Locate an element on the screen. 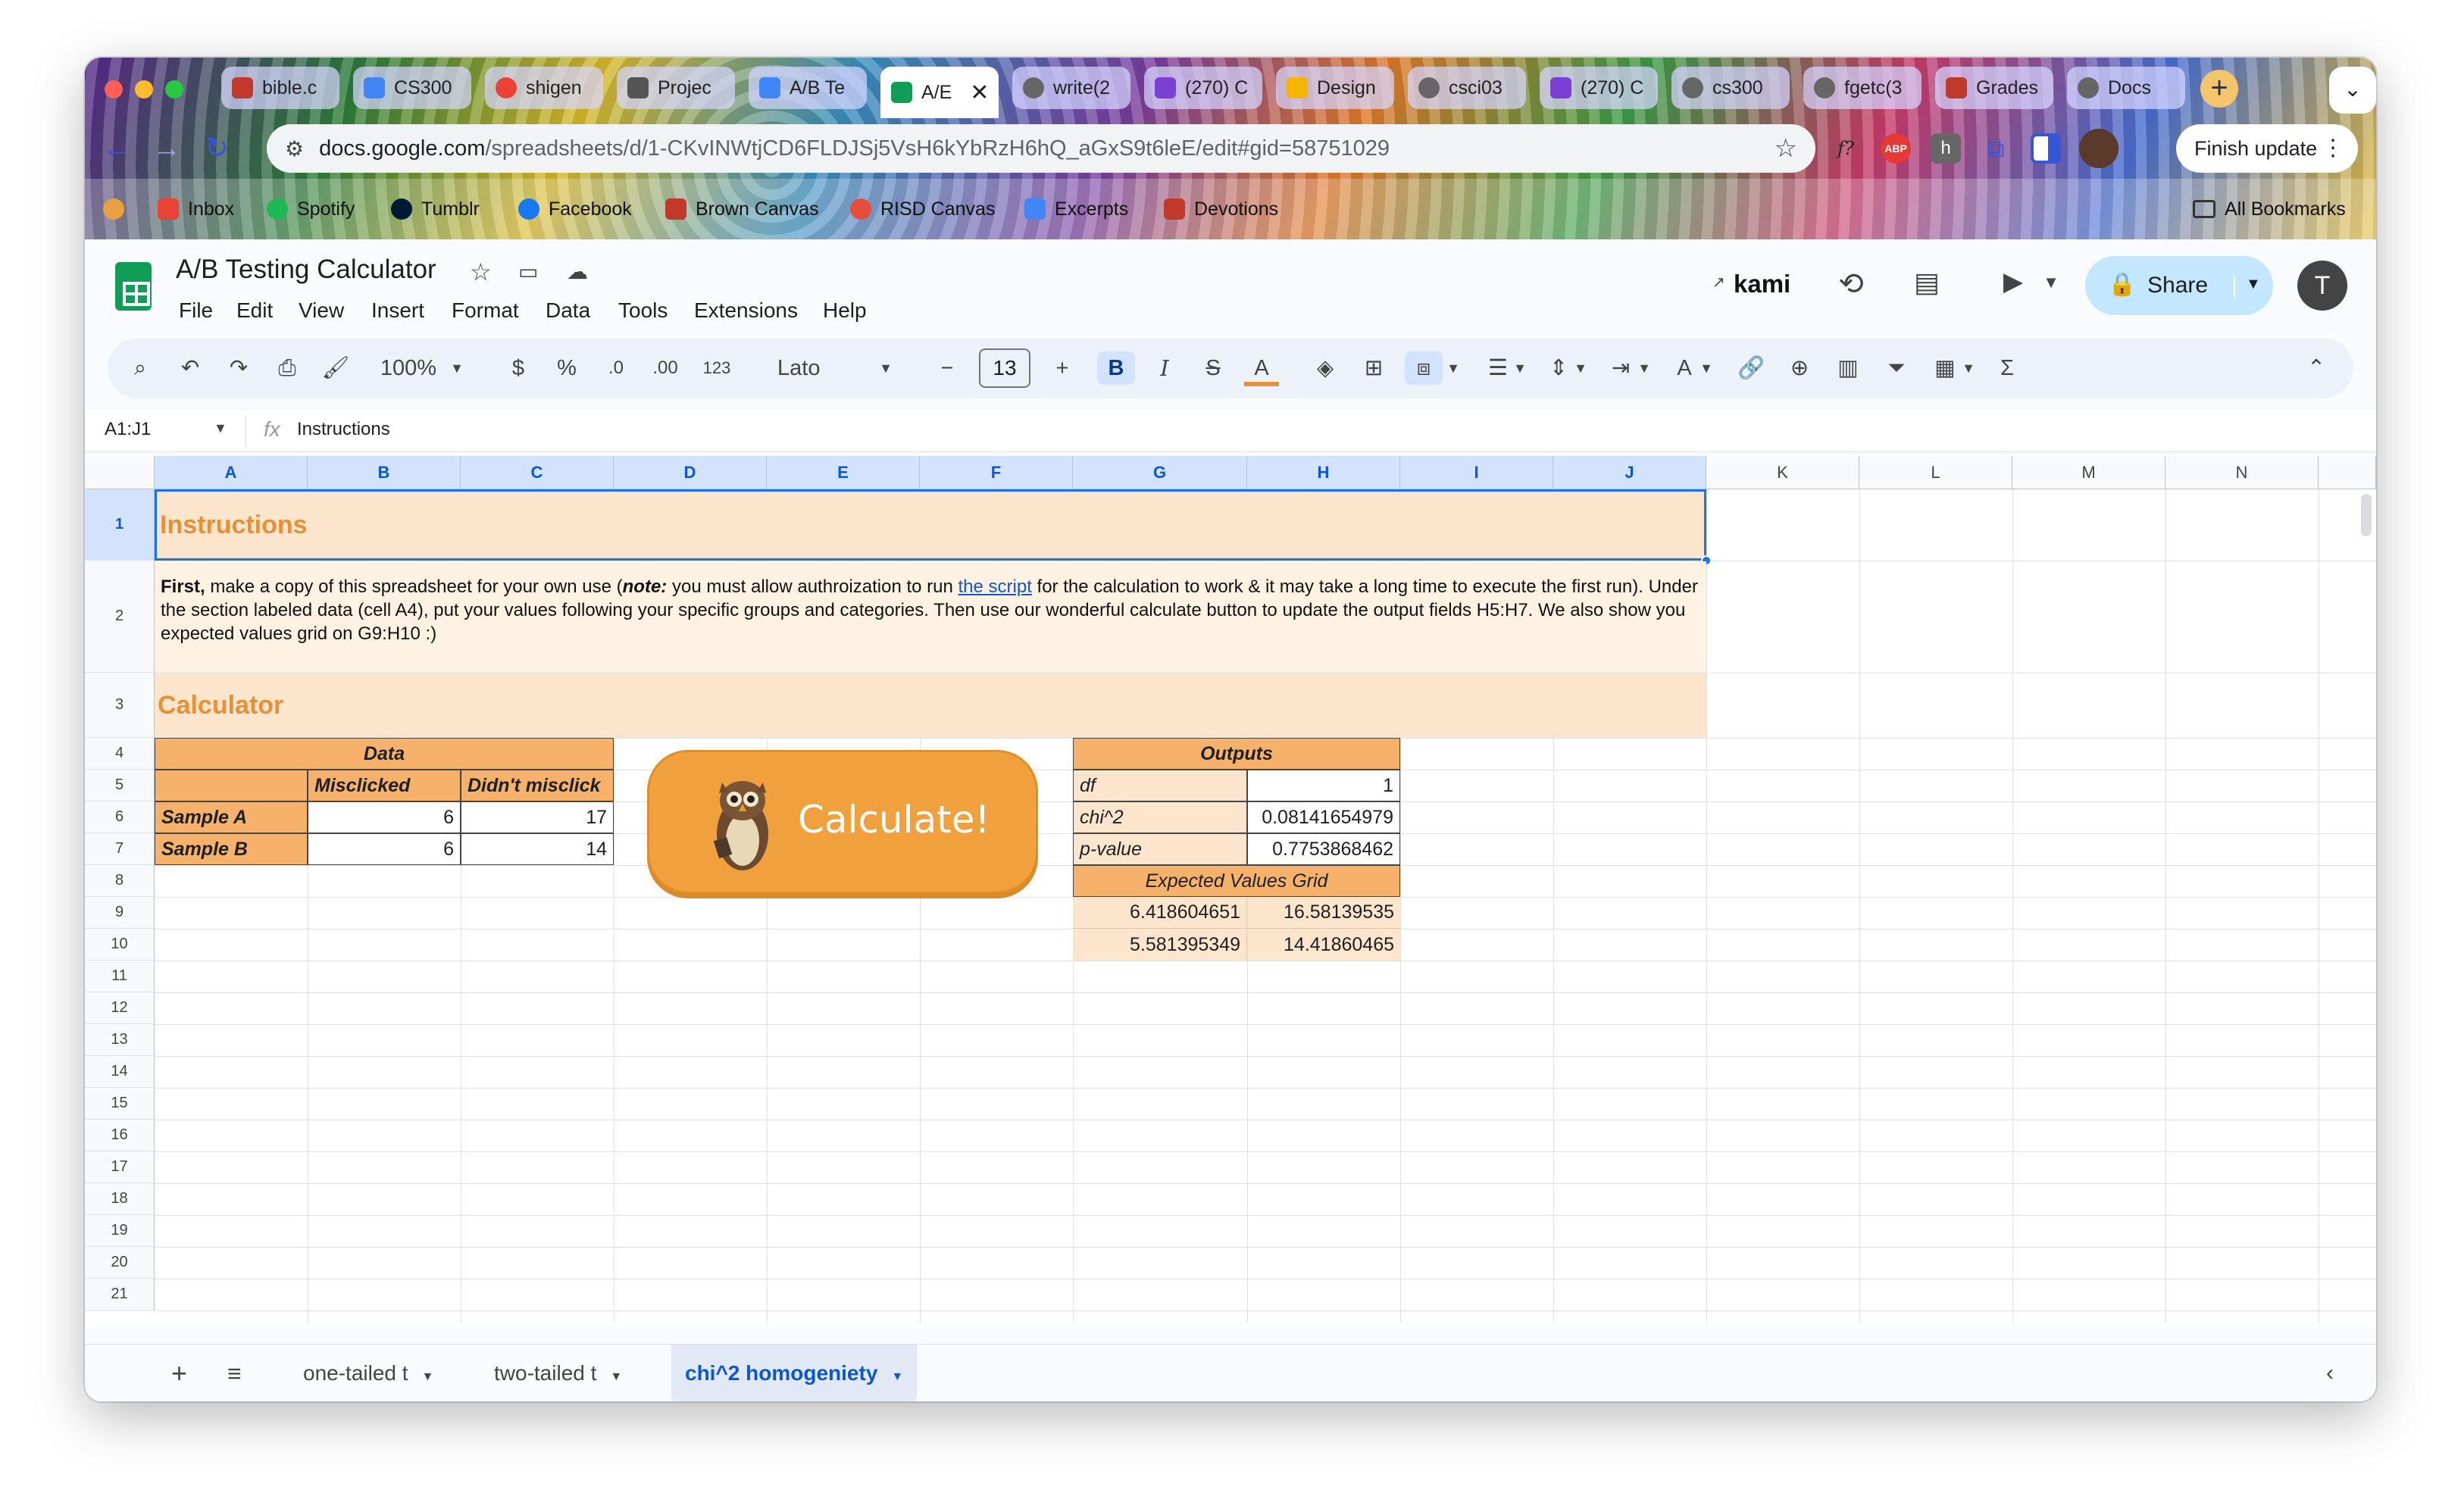 The width and height of the screenshot is (2461, 1512). column-header-d: D is located at coordinates (691, 472).